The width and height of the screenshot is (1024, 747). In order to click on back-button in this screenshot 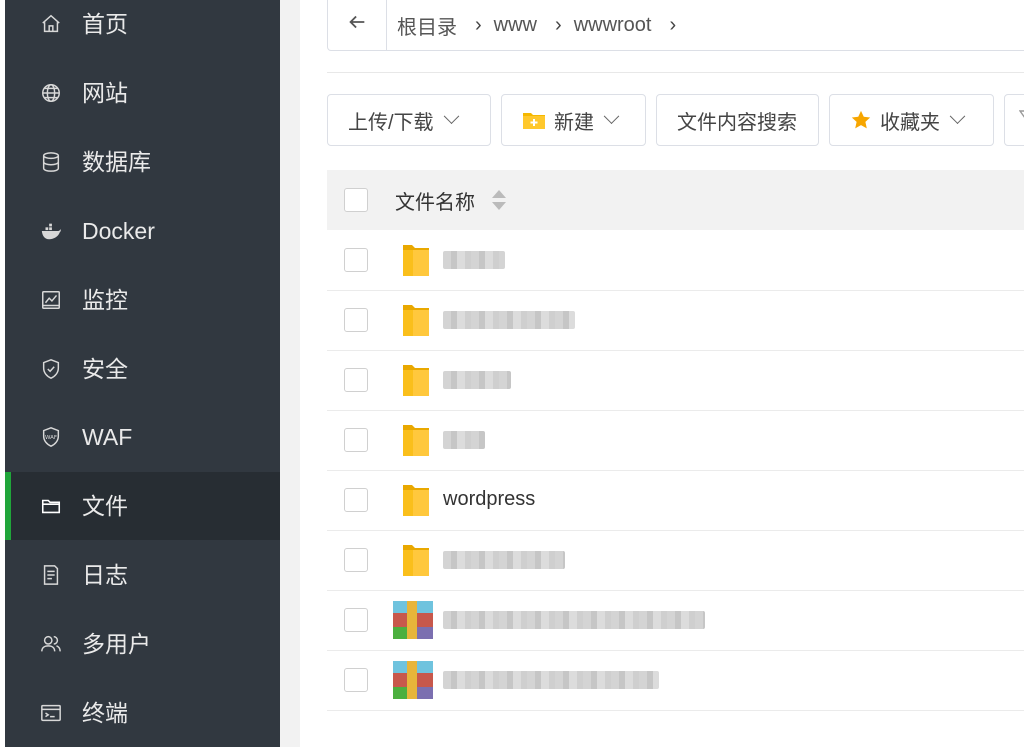, I will do `click(357, 25)`.